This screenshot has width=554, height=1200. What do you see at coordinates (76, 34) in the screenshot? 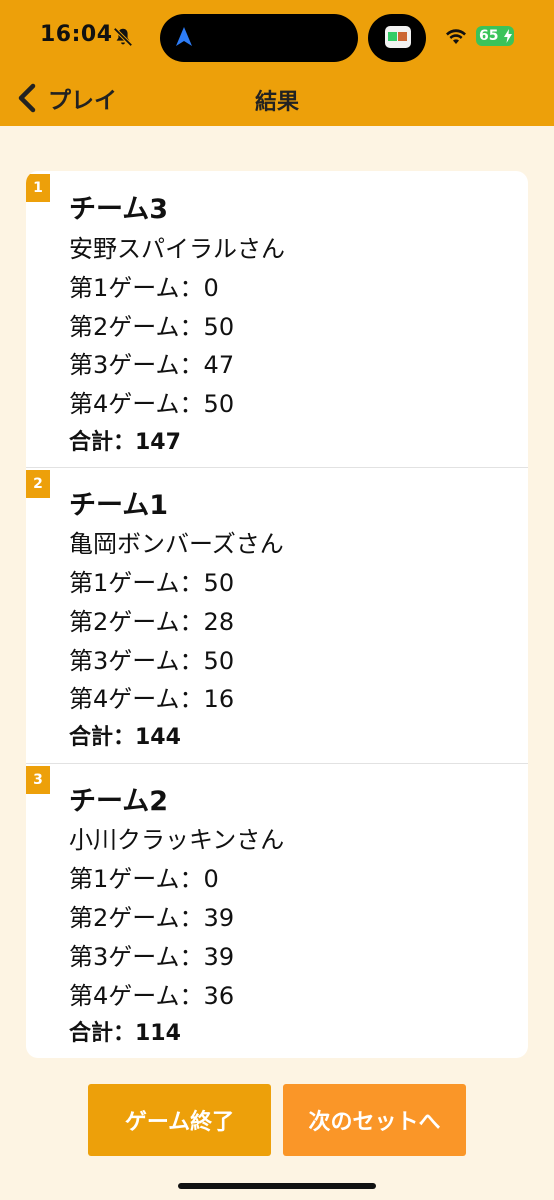
I see `status-time: 16:04` at bounding box center [76, 34].